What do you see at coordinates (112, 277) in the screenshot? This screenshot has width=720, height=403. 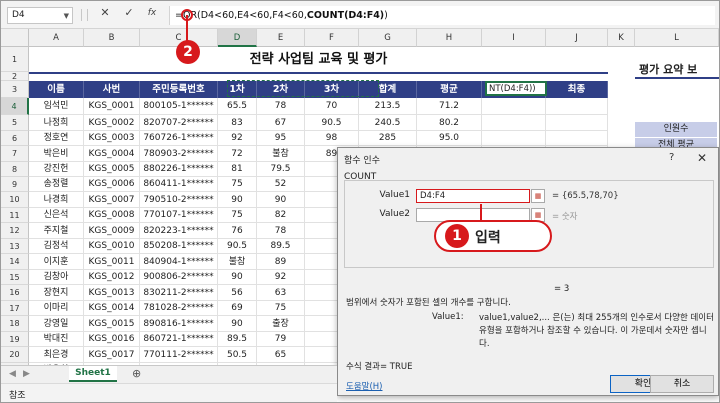 I see `table-cell: KGS_0012` at bounding box center [112, 277].